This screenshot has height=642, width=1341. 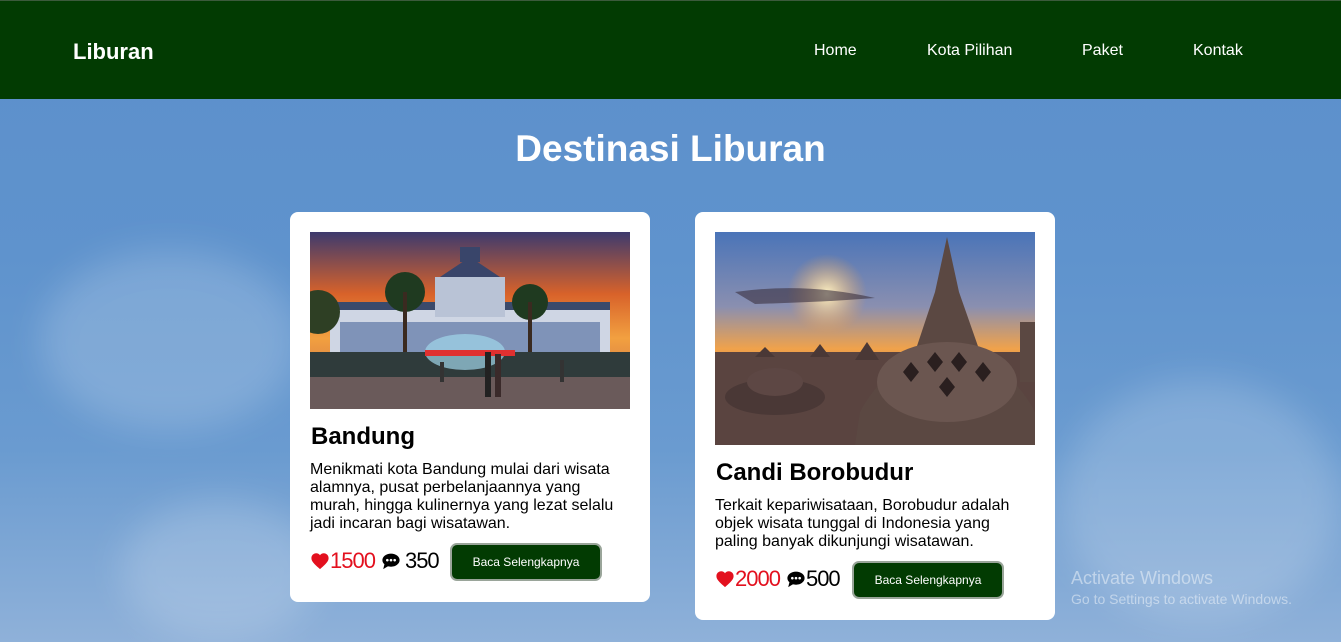 I want to click on comment-count: 500, so click(x=813, y=579).